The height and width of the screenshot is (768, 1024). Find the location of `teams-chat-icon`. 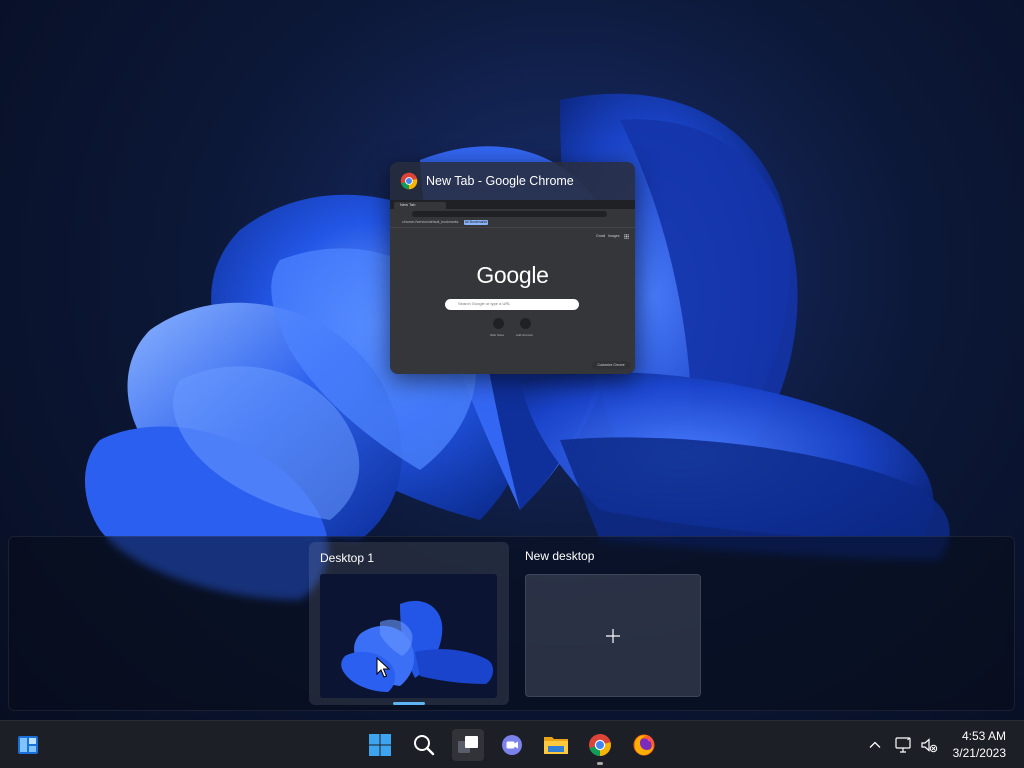

teams-chat-icon is located at coordinates (512, 745).